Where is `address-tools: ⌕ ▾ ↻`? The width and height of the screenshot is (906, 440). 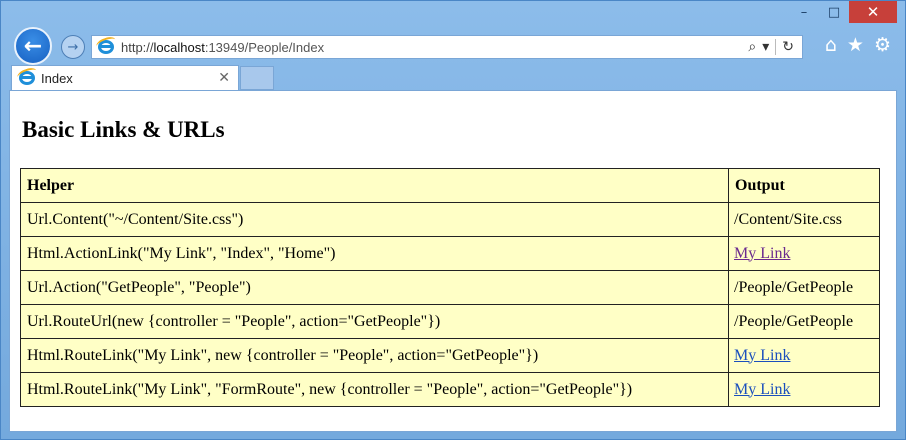 address-tools: ⌕ ▾ ↻ is located at coordinates (775, 47).